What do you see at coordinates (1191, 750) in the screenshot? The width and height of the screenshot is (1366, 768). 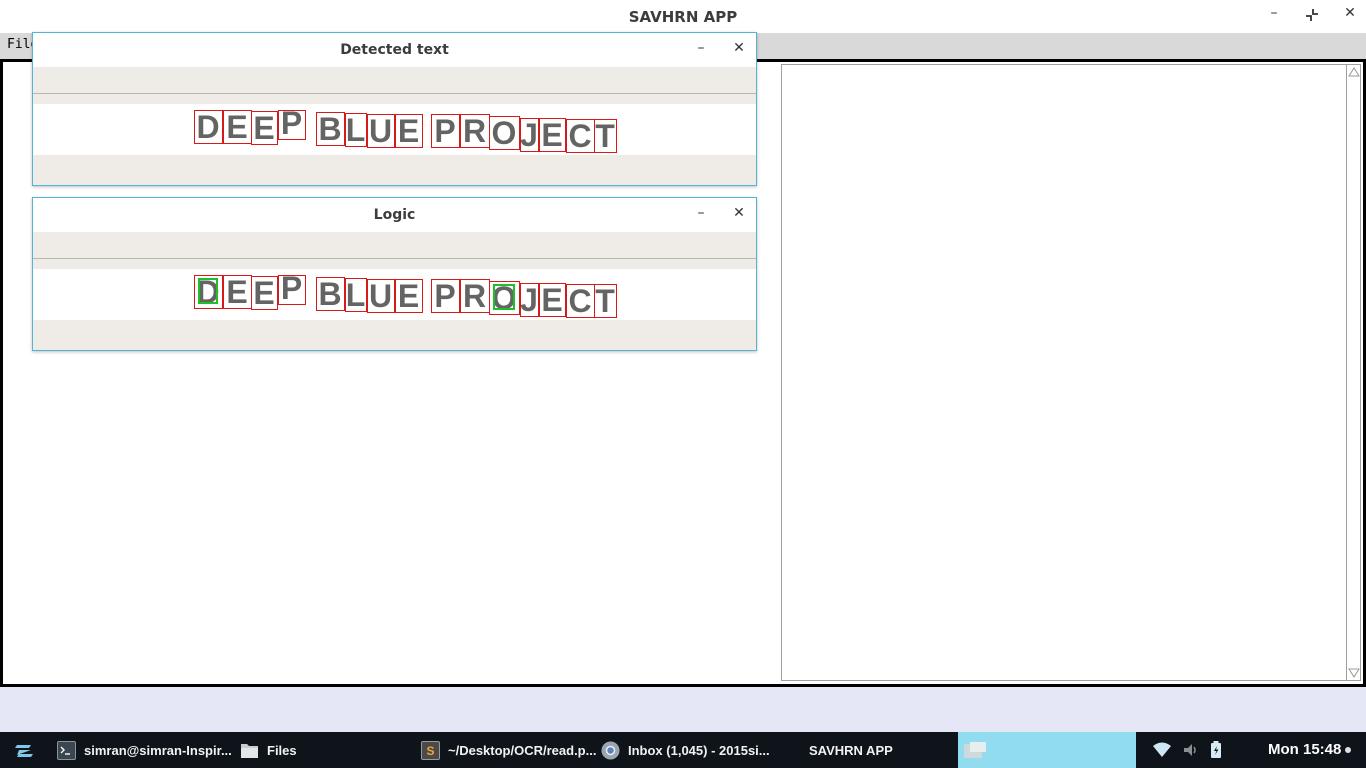 I see `volume-icon` at bounding box center [1191, 750].